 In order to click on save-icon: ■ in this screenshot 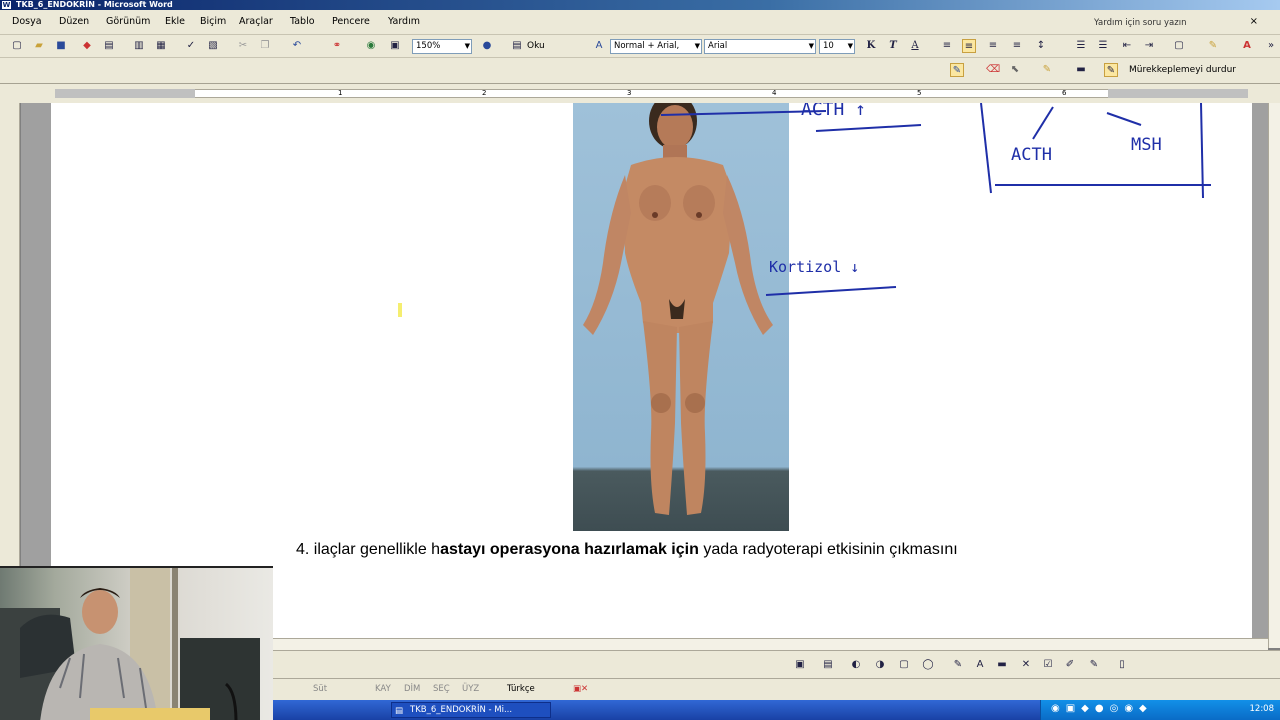, I will do `click(61, 46)`.